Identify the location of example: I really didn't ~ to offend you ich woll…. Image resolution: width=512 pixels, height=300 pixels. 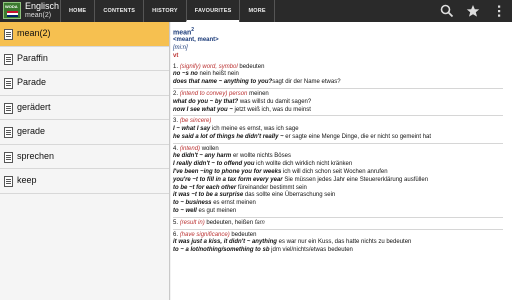
(342, 165).